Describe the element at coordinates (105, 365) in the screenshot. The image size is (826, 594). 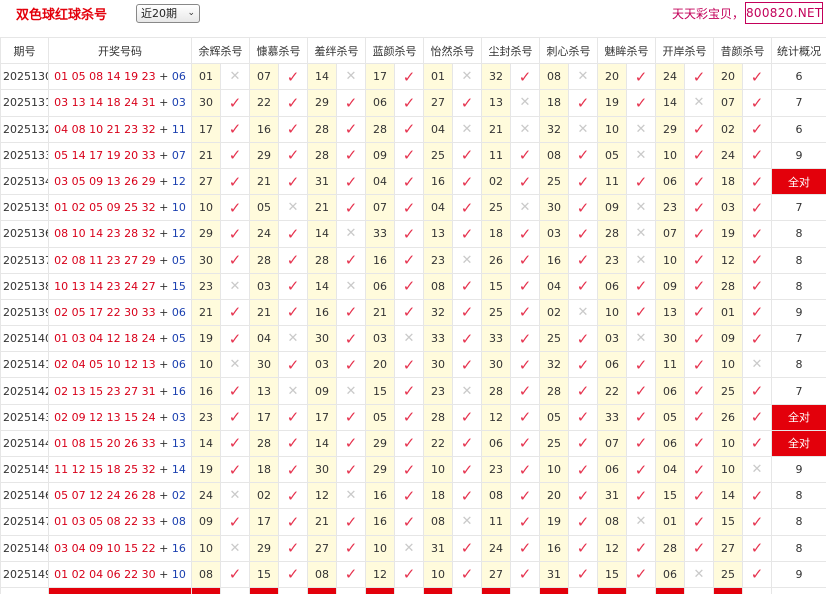
I see `red-balls: 02 04 05 10 12 13` at that location.